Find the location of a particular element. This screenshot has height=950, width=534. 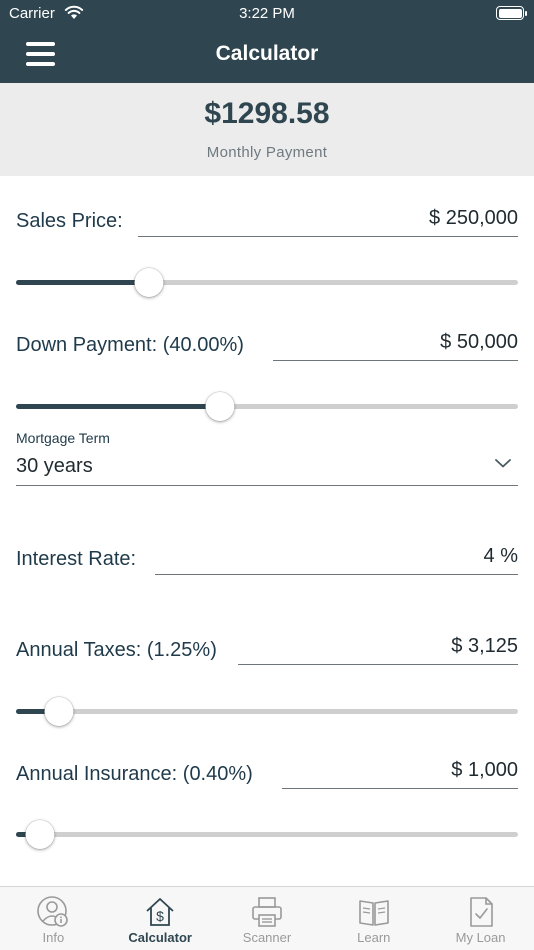

annual-taxes-slider is located at coordinates (267, 711).